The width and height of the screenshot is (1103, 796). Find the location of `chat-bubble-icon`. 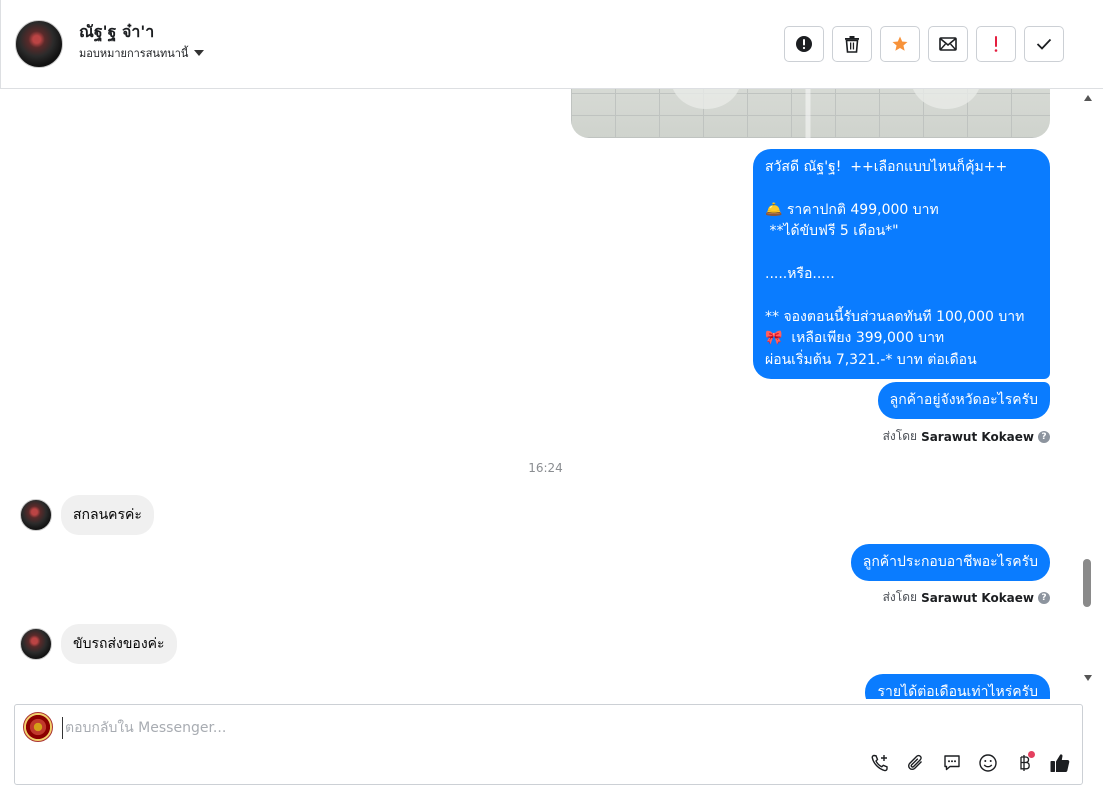

chat-bubble-icon is located at coordinates (952, 763).